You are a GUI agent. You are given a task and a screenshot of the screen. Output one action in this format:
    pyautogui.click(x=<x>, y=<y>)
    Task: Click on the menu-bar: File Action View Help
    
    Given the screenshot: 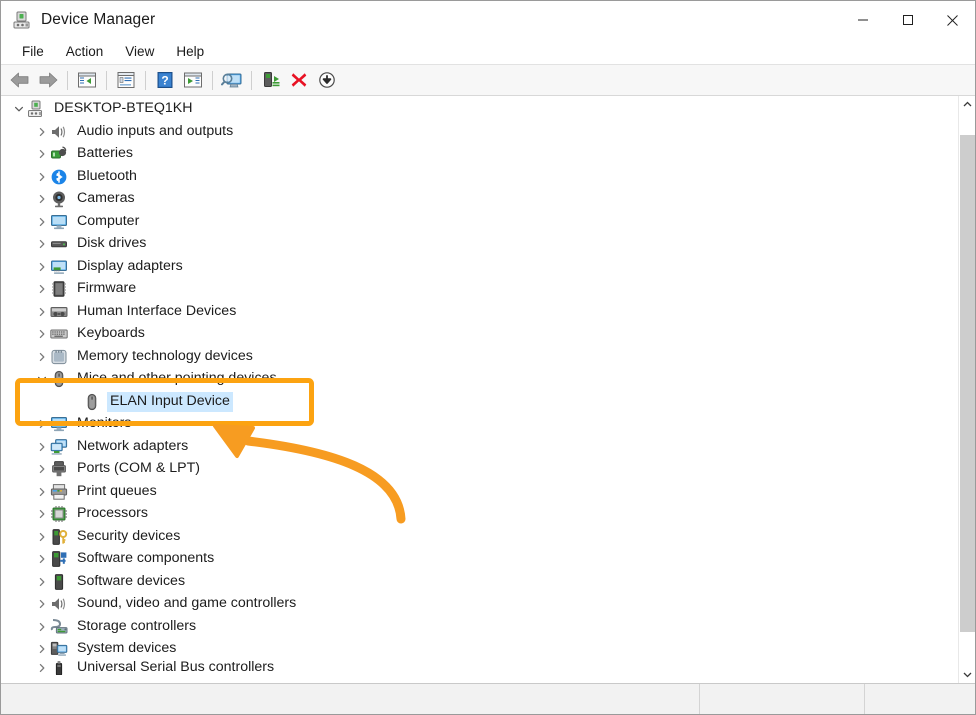 What is the action you would take?
    pyautogui.click(x=488, y=52)
    